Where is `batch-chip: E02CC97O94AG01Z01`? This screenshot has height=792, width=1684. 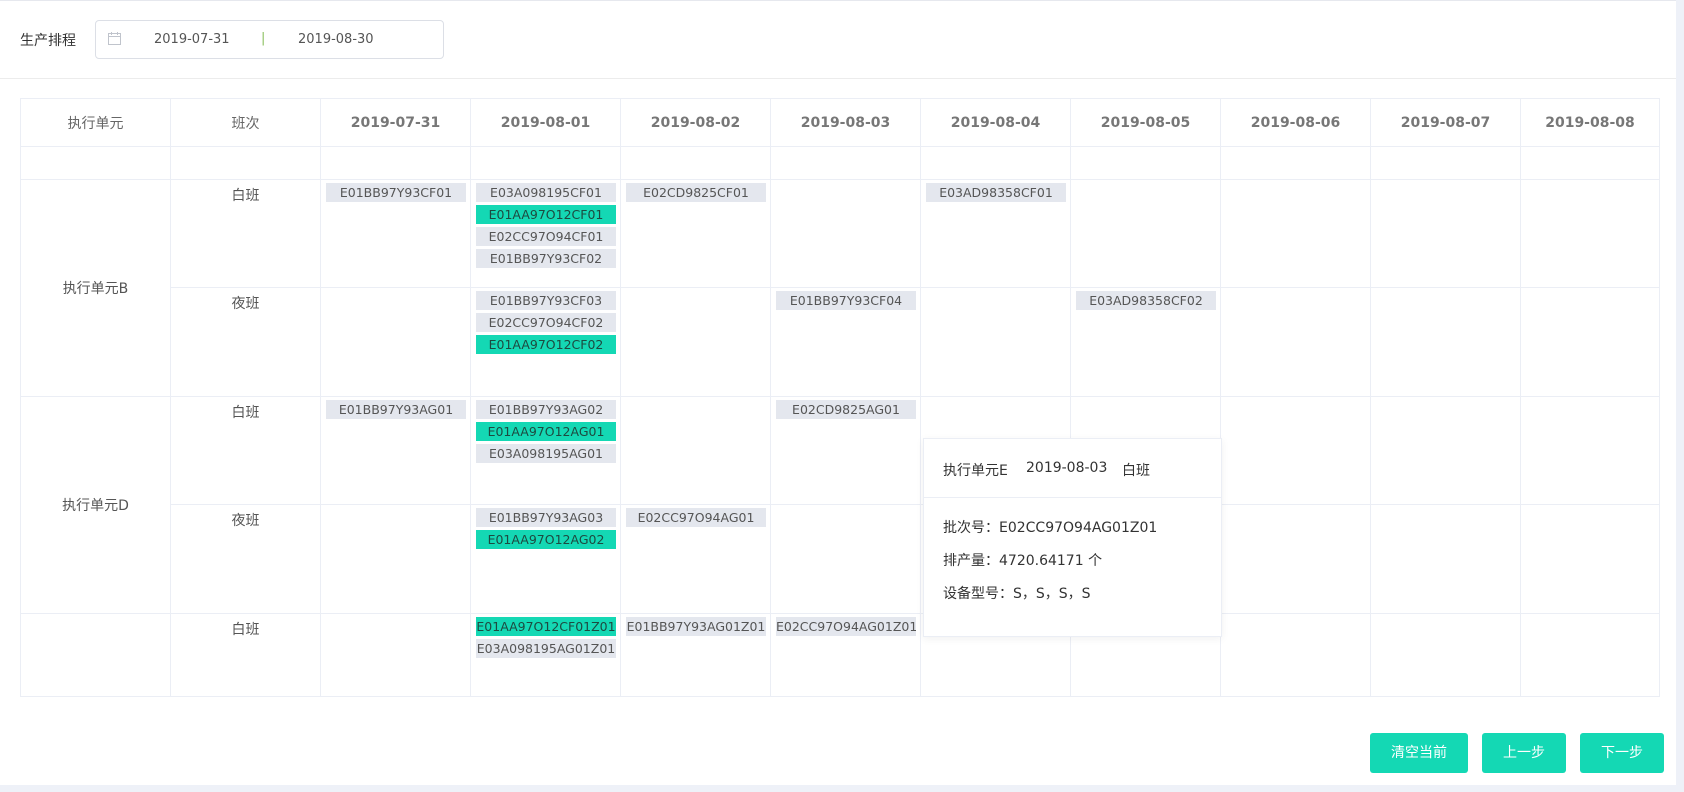 batch-chip: E02CC97O94AG01Z01 is located at coordinates (846, 626).